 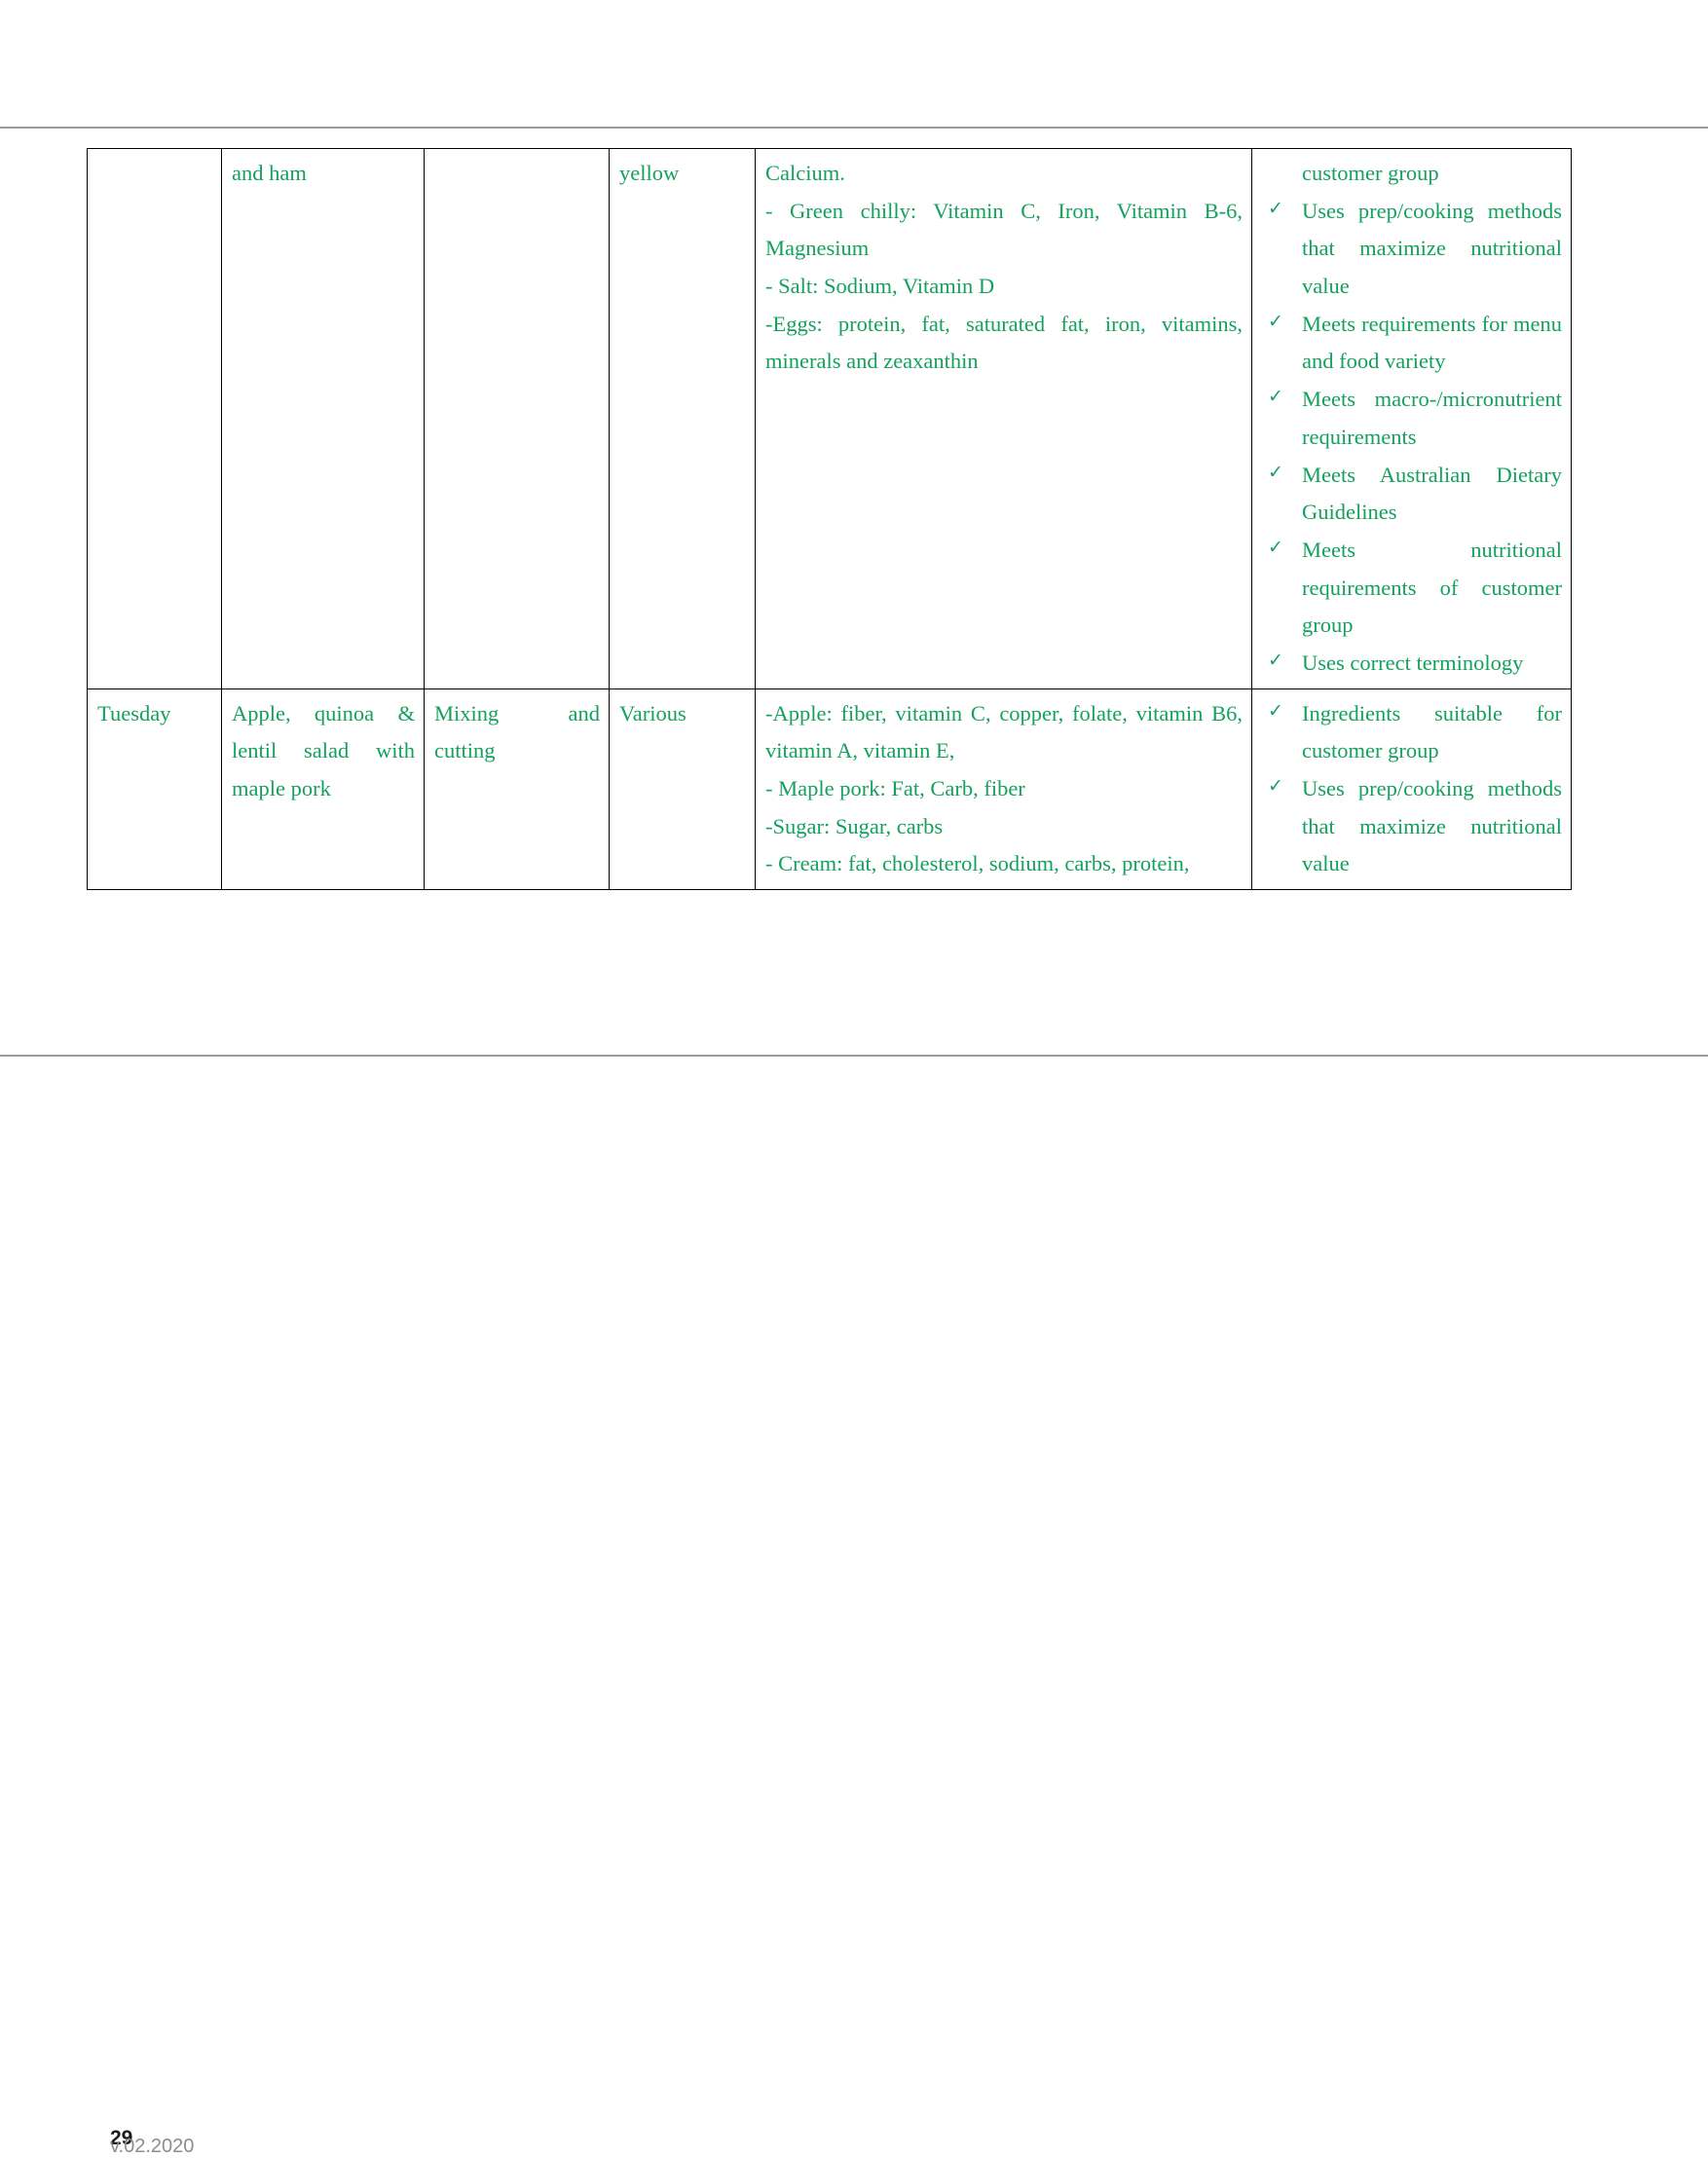 What do you see at coordinates (805, 173) in the screenshot?
I see `nutrition-line: Calcium.` at bounding box center [805, 173].